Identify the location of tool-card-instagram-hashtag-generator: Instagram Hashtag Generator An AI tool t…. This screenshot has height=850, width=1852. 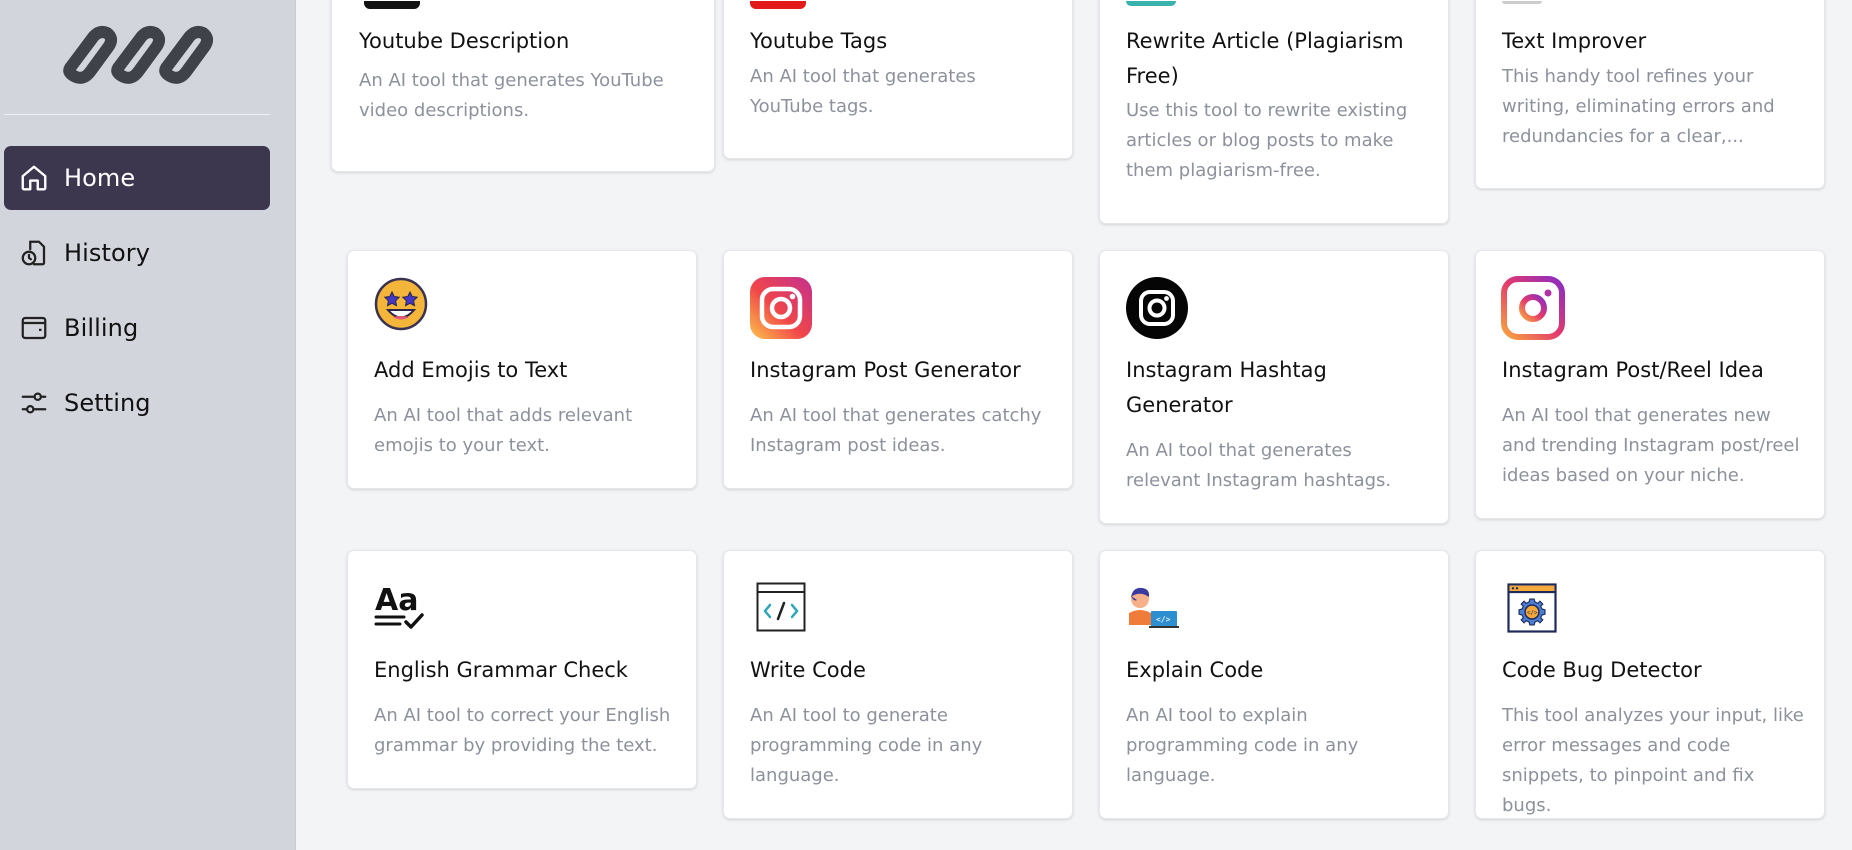
(1274, 387).